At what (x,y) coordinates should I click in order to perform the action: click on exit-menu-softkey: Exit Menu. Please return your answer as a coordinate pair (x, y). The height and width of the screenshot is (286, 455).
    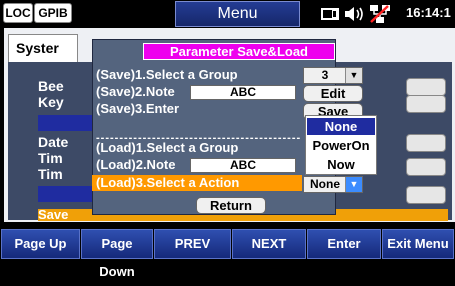
    Looking at the image, I should click on (418, 244).